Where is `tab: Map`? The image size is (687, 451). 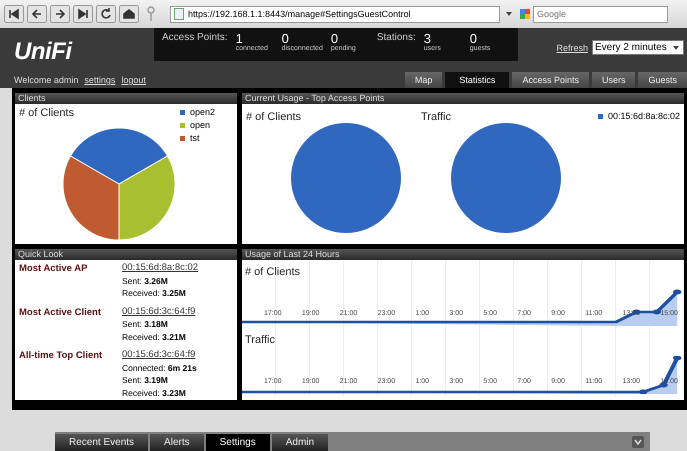
tab: Map is located at coordinates (423, 80).